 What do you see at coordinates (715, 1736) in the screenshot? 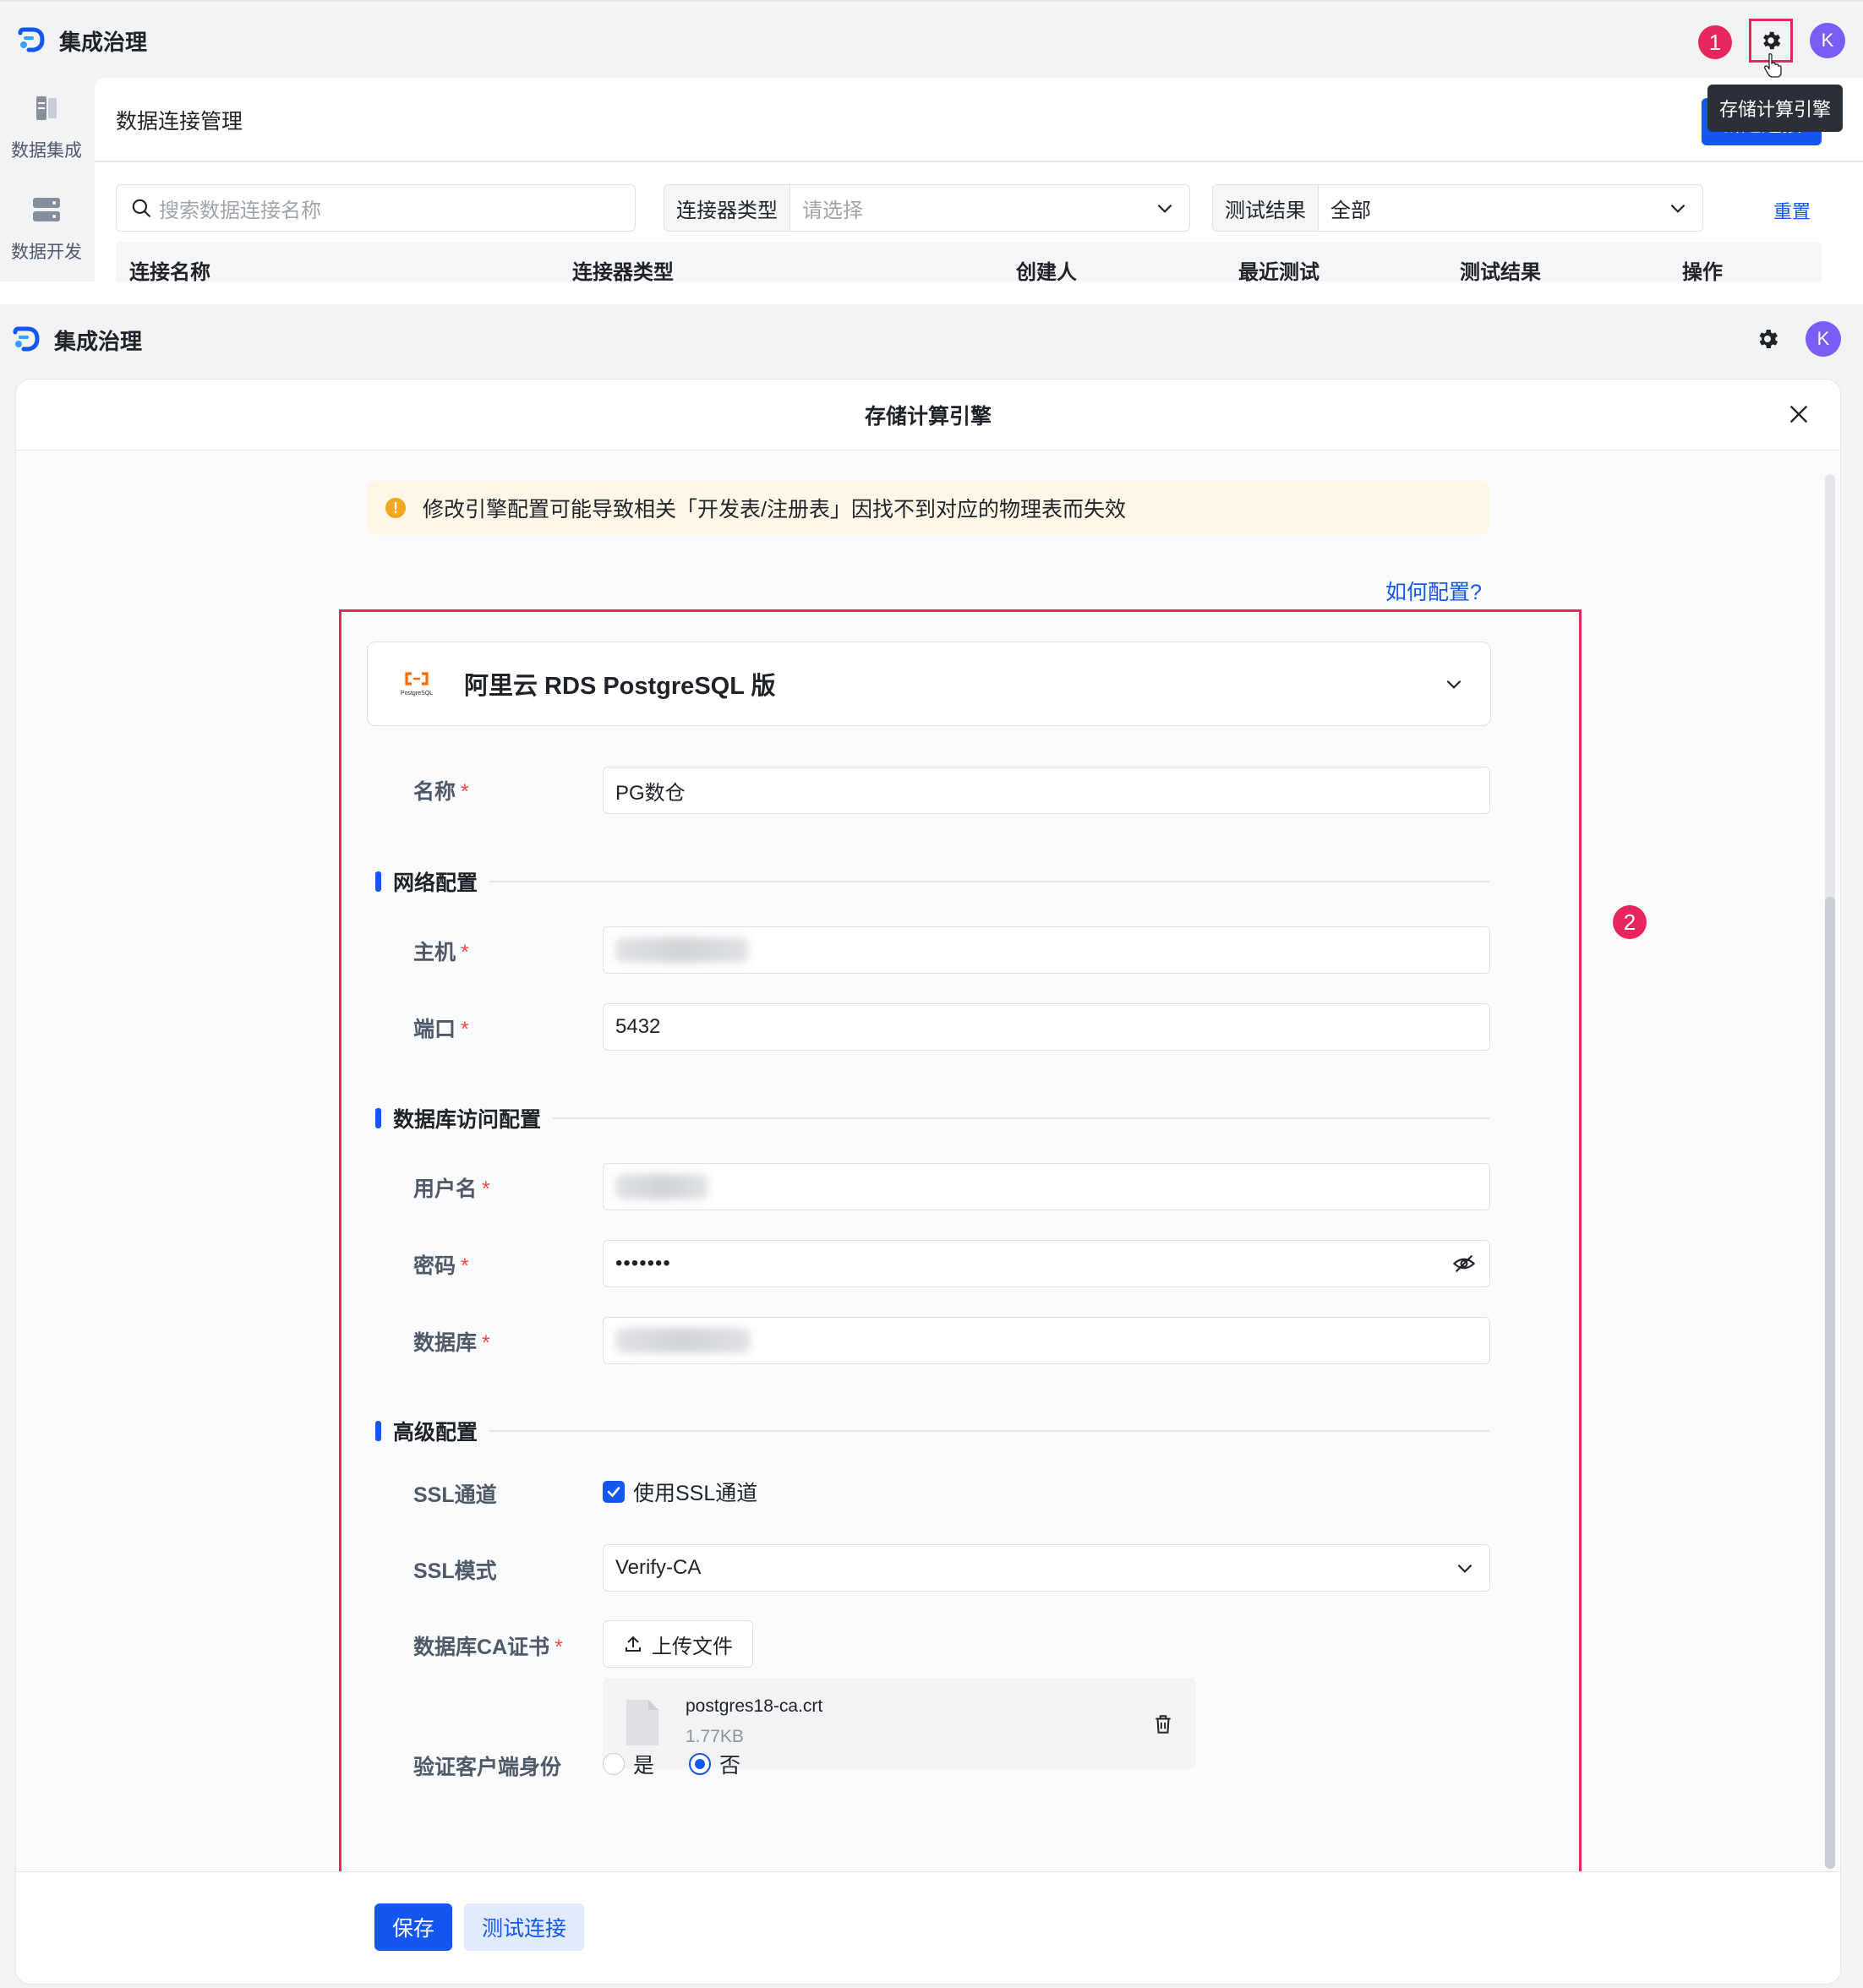
I see `file-size: 1.77KB` at bounding box center [715, 1736].